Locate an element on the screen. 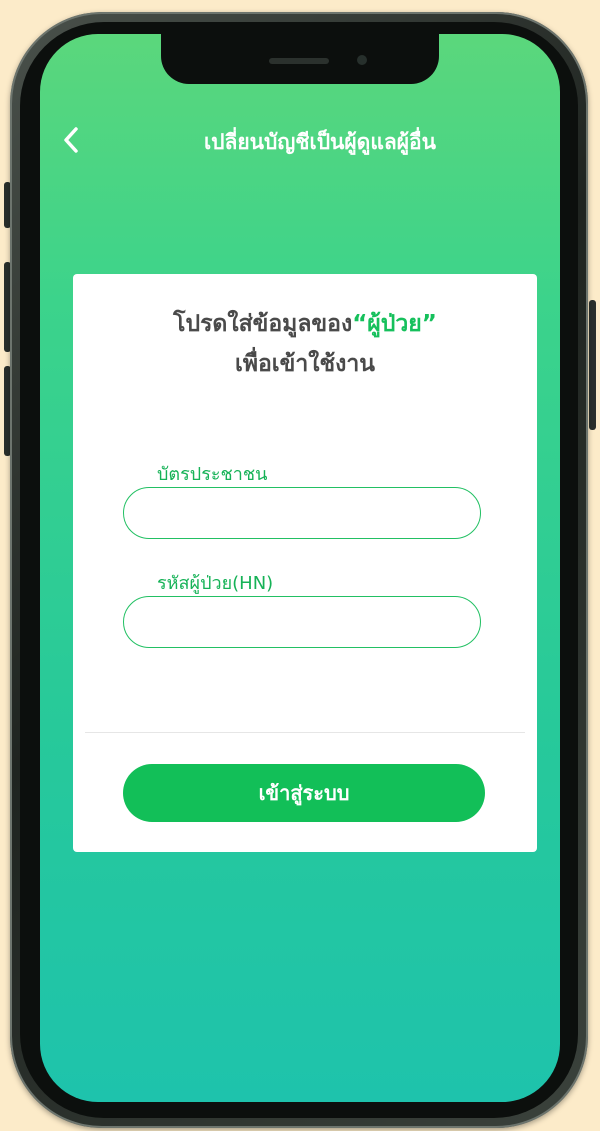 The image size is (600, 1131). back-button is located at coordinates (72, 140).